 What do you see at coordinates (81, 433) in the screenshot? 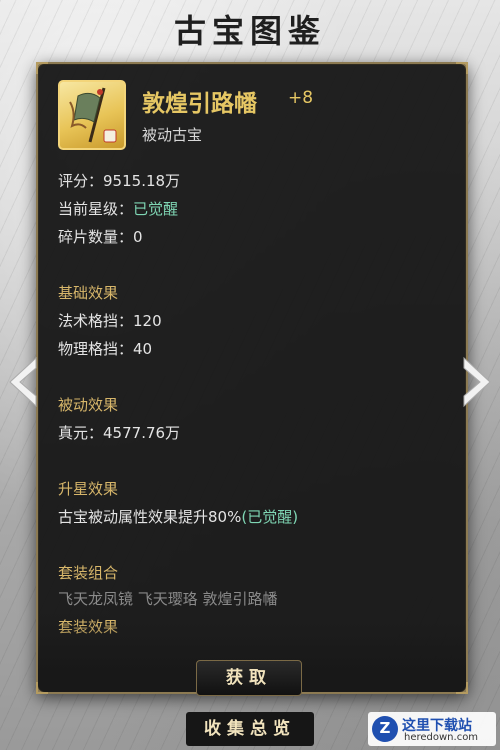
I see `true-essence-label: 真元：` at bounding box center [81, 433].